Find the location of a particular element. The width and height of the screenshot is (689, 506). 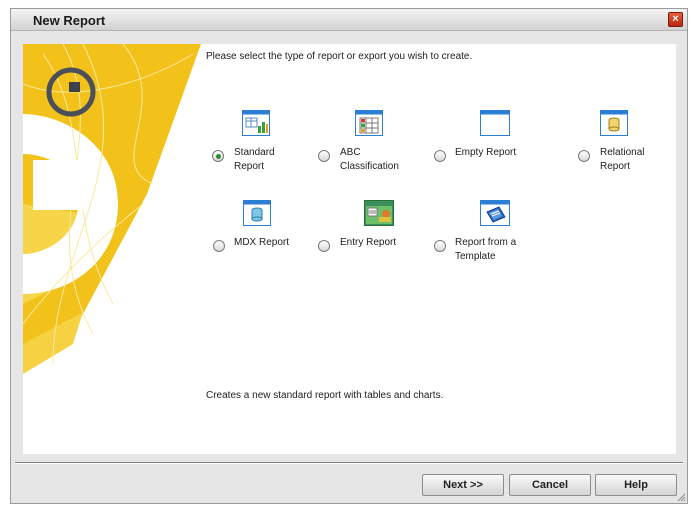

standard-report-icon is located at coordinates (256, 123).